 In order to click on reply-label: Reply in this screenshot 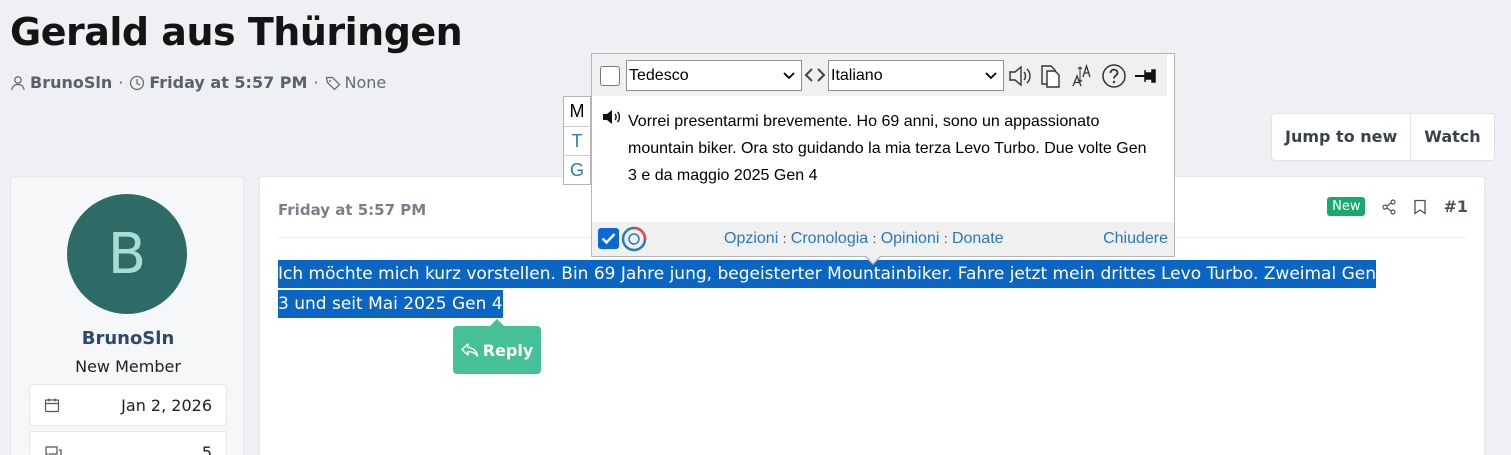, I will do `click(508, 350)`.